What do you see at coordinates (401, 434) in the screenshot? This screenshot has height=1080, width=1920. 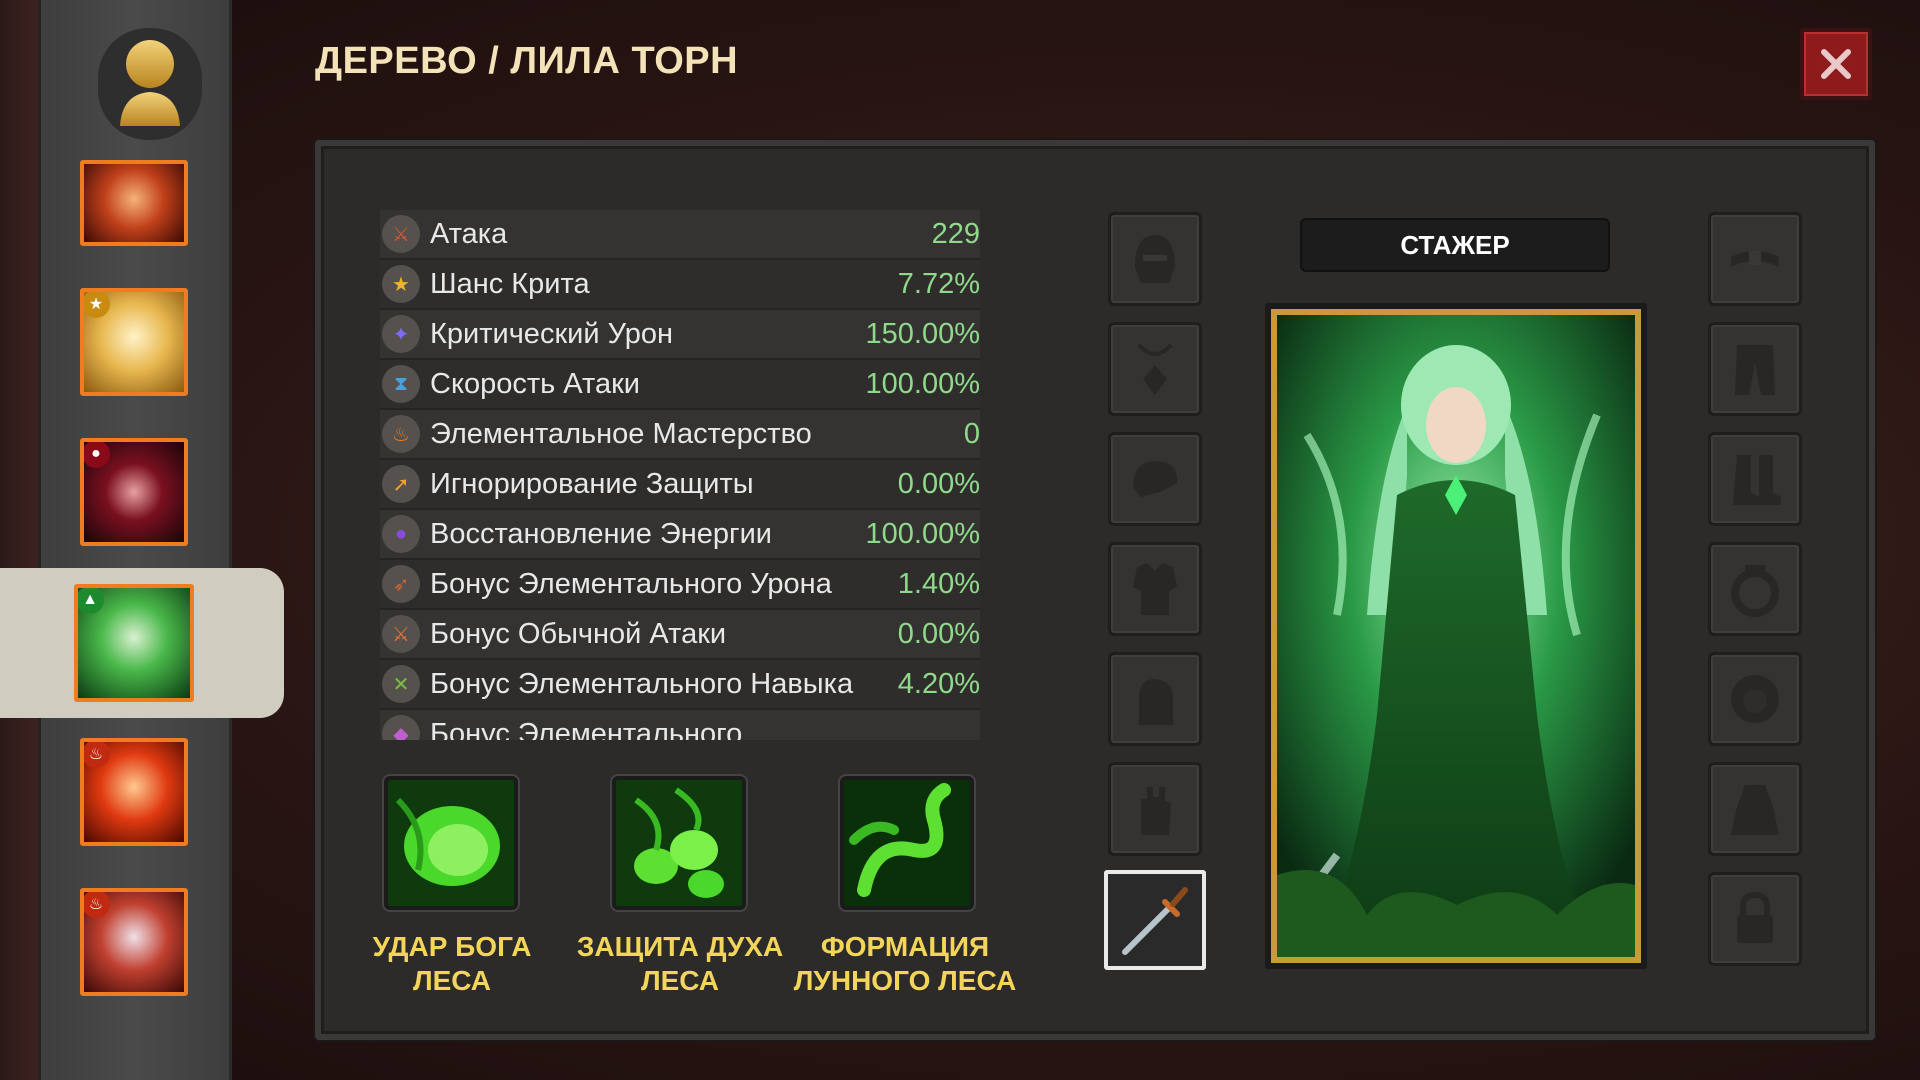 I see `flame-icon: ♨` at bounding box center [401, 434].